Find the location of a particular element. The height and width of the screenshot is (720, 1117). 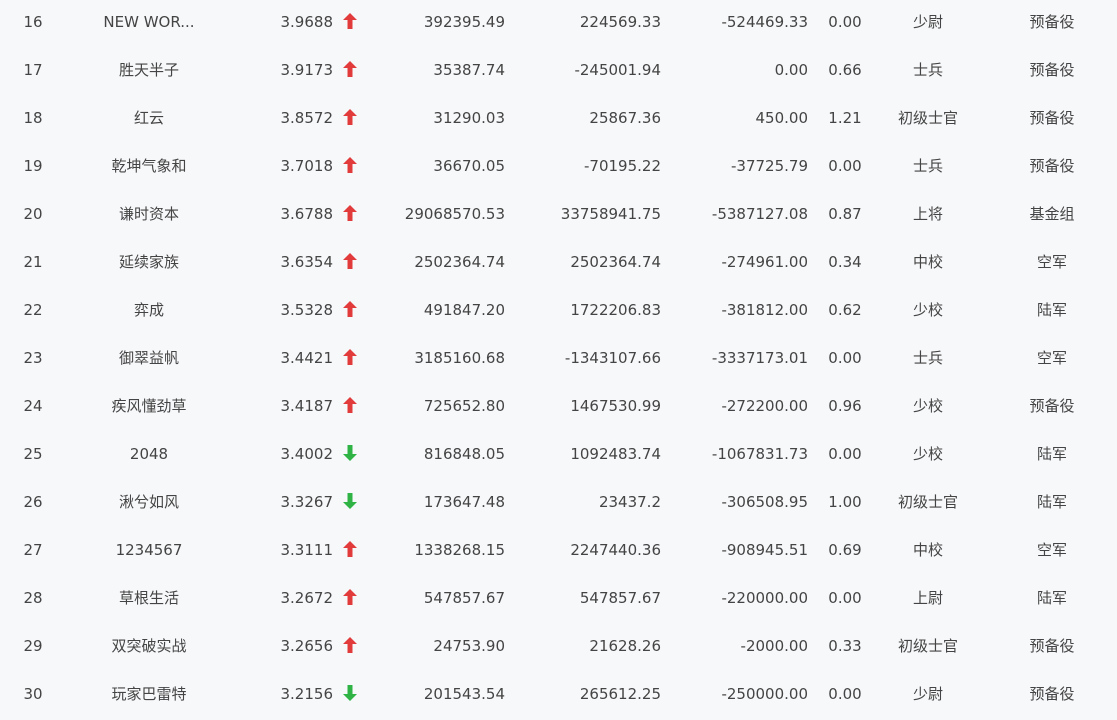

name-cell: 玩家巴雷特 is located at coordinates (149, 694).